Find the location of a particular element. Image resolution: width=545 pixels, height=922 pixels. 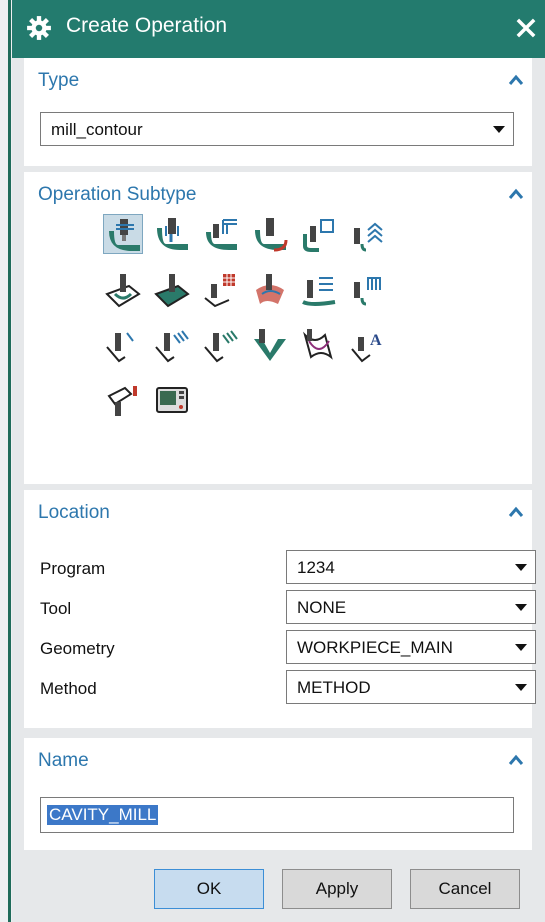

geometry-label: Geometry is located at coordinates (77, 648).